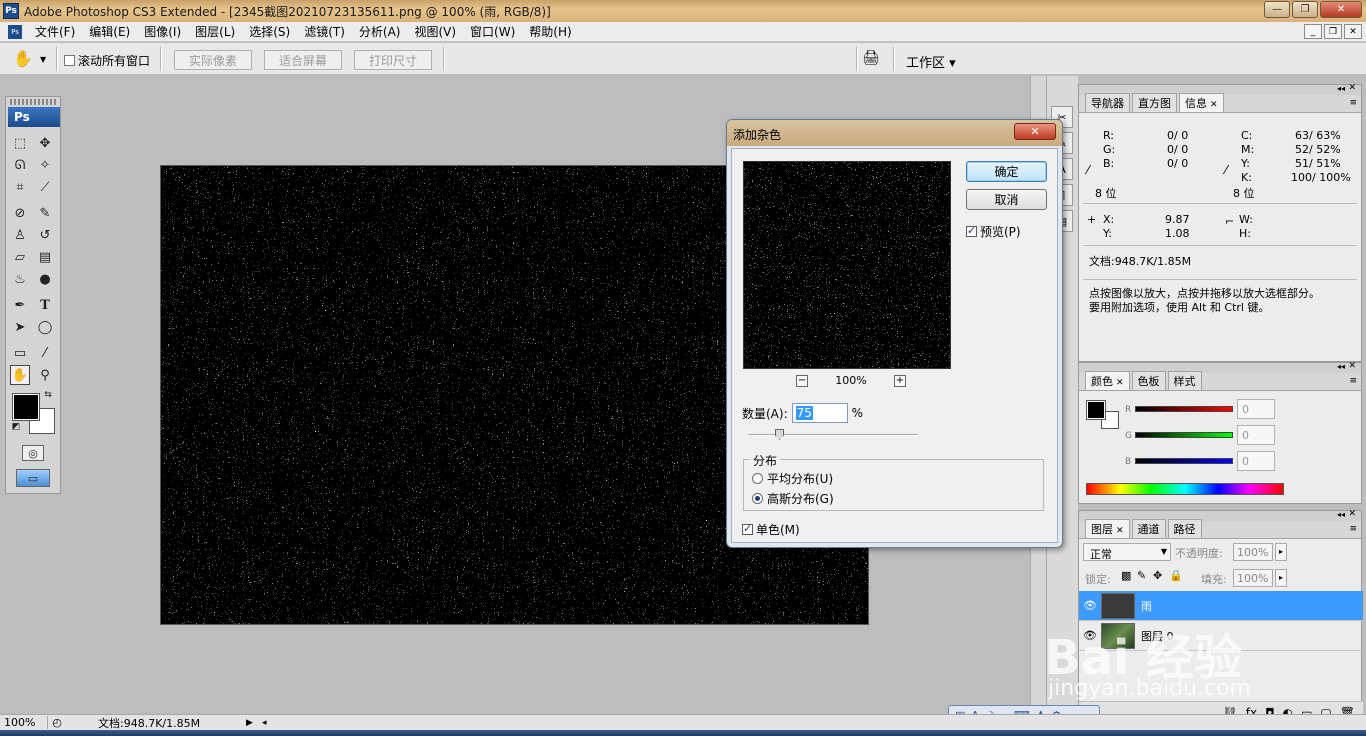 The height and width of the screenshot is (736, 1366). Describe the element at coordinates (20, 279) in the screenshot. I see `blur-tool-icon: ♨` at that location.